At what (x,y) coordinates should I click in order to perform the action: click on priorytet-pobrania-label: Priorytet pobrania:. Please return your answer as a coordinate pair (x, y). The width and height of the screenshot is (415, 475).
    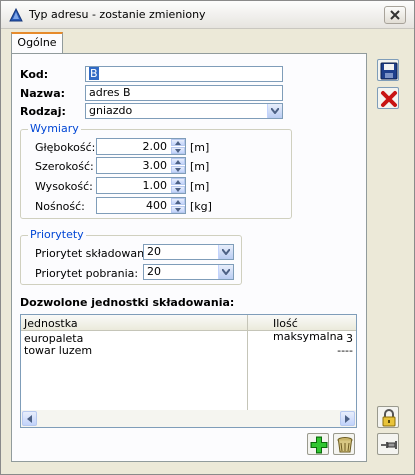
    Looking at the image, I should click on (87, 273).